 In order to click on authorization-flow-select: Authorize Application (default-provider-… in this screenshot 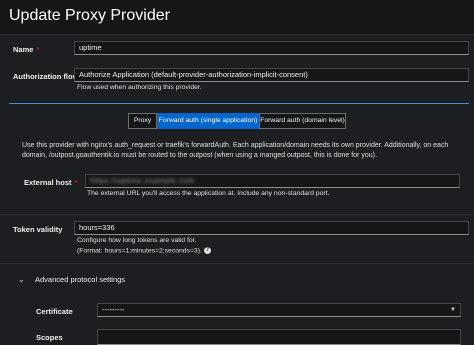, I will do `click(271, 75)`.